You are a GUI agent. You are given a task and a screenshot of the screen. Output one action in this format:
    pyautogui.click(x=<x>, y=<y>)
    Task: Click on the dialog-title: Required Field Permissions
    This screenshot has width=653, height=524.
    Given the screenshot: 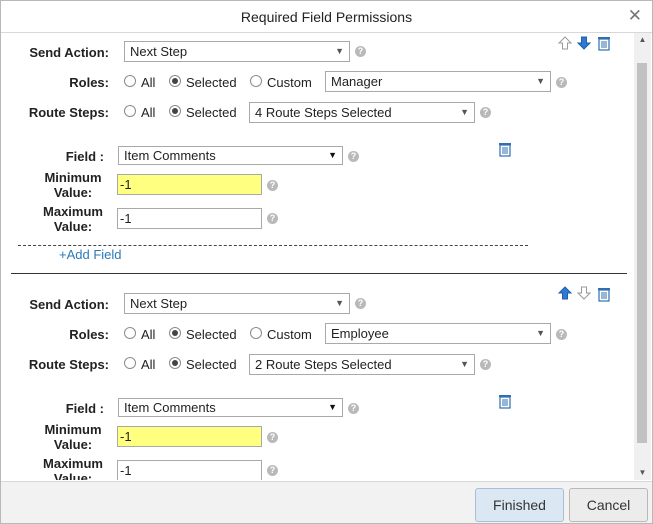 What is the action you would take?
    pyautogui.click(x=326, y=17)
    